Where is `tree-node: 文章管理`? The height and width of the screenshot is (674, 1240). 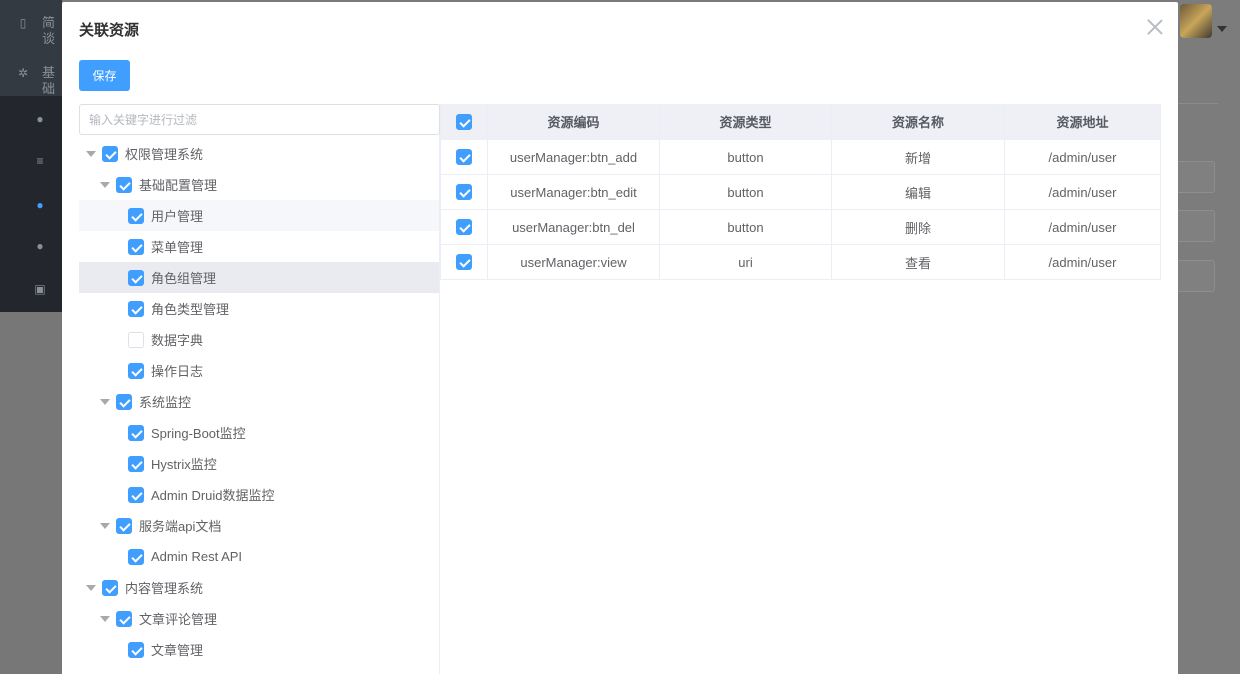 tree-node: 文章管理 is located at coordinates (259, 649).